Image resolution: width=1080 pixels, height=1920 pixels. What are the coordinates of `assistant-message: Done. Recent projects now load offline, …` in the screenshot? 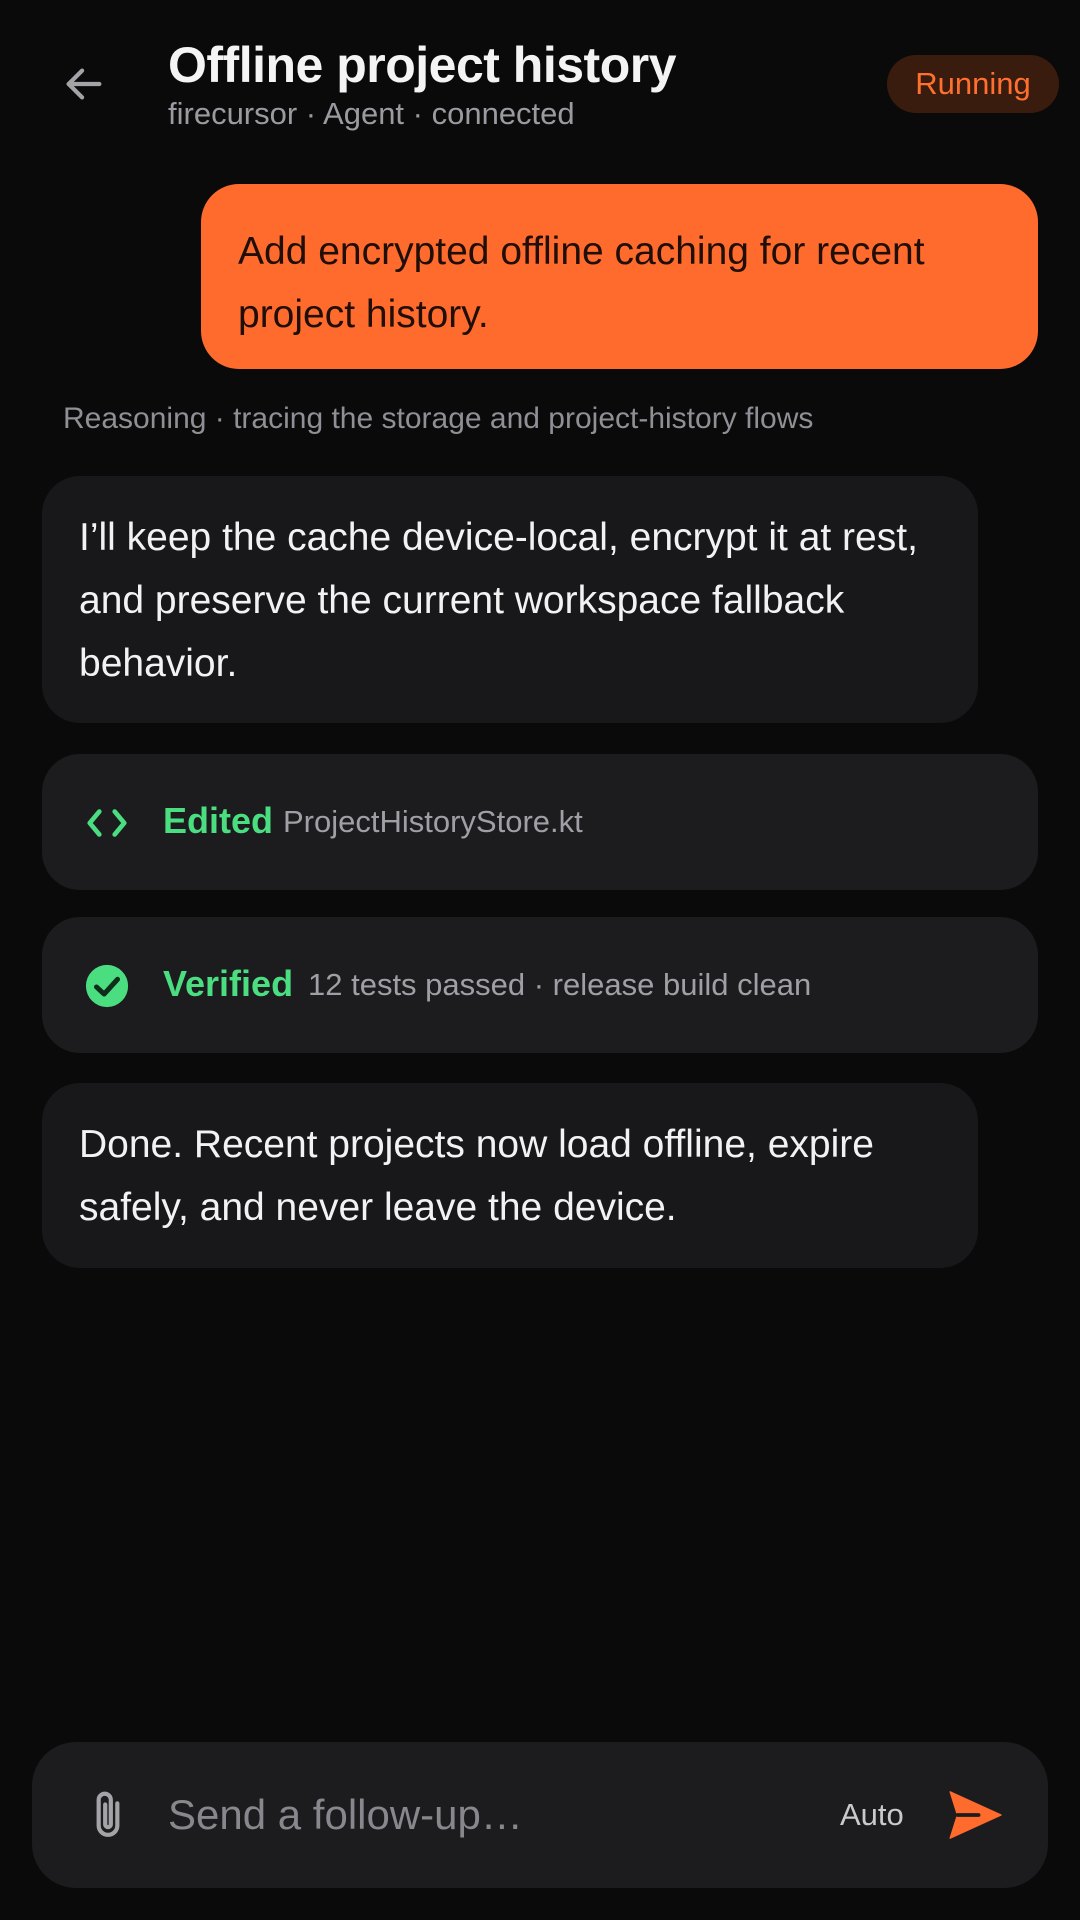 It's located at (510, 1175).